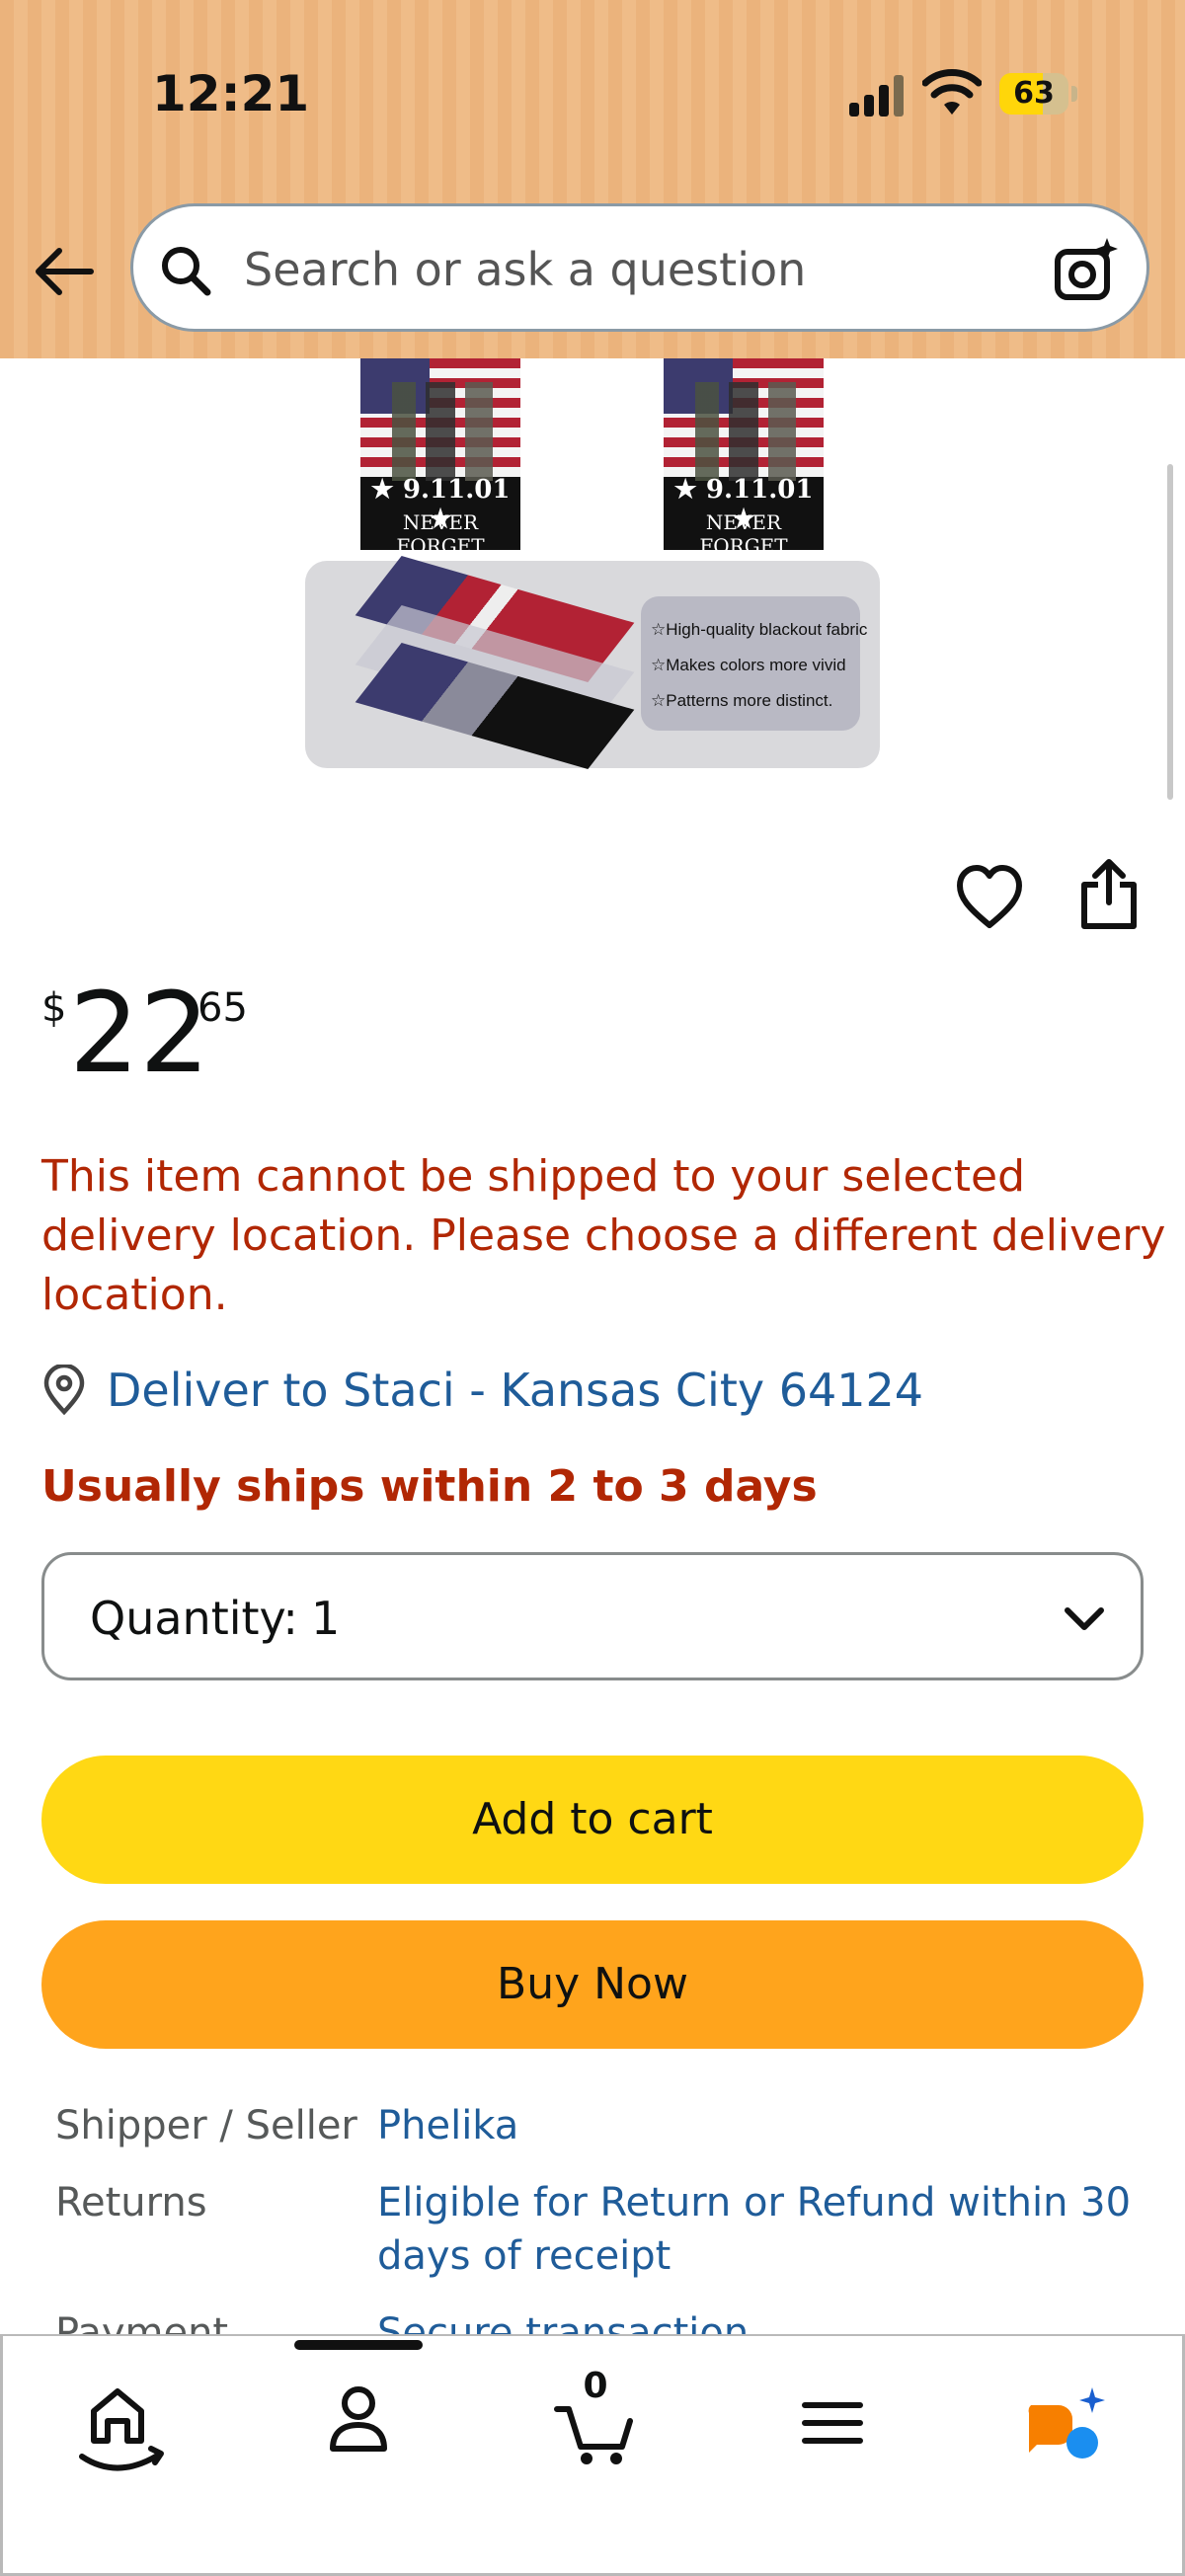 The width and height of the screenshot is (1185, 2576). I want to click on quantity-label: Quantity:, so click(194, 1618).